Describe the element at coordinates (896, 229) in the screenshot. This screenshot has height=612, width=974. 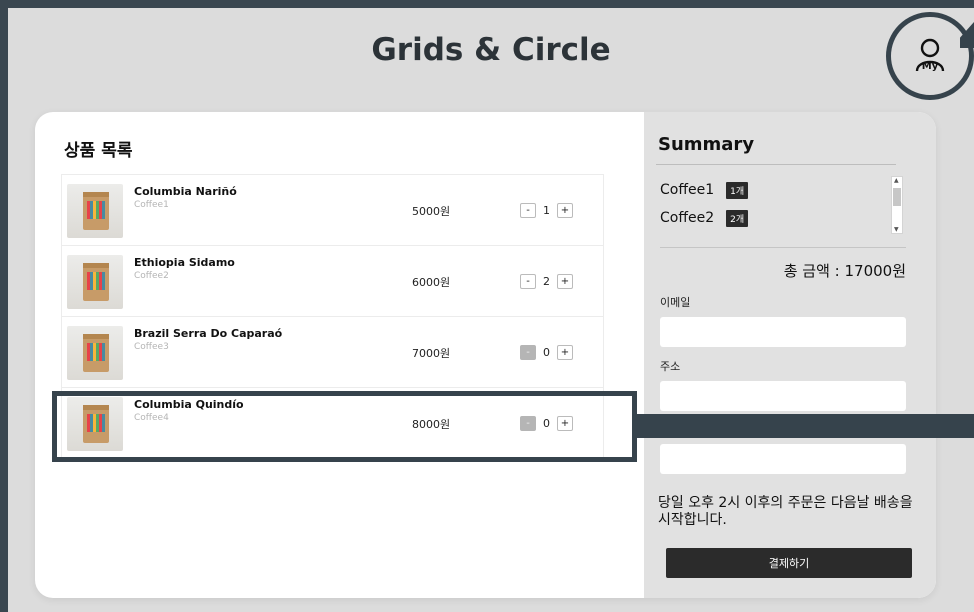
I see `scroll-down-icon: ▼` at that location.